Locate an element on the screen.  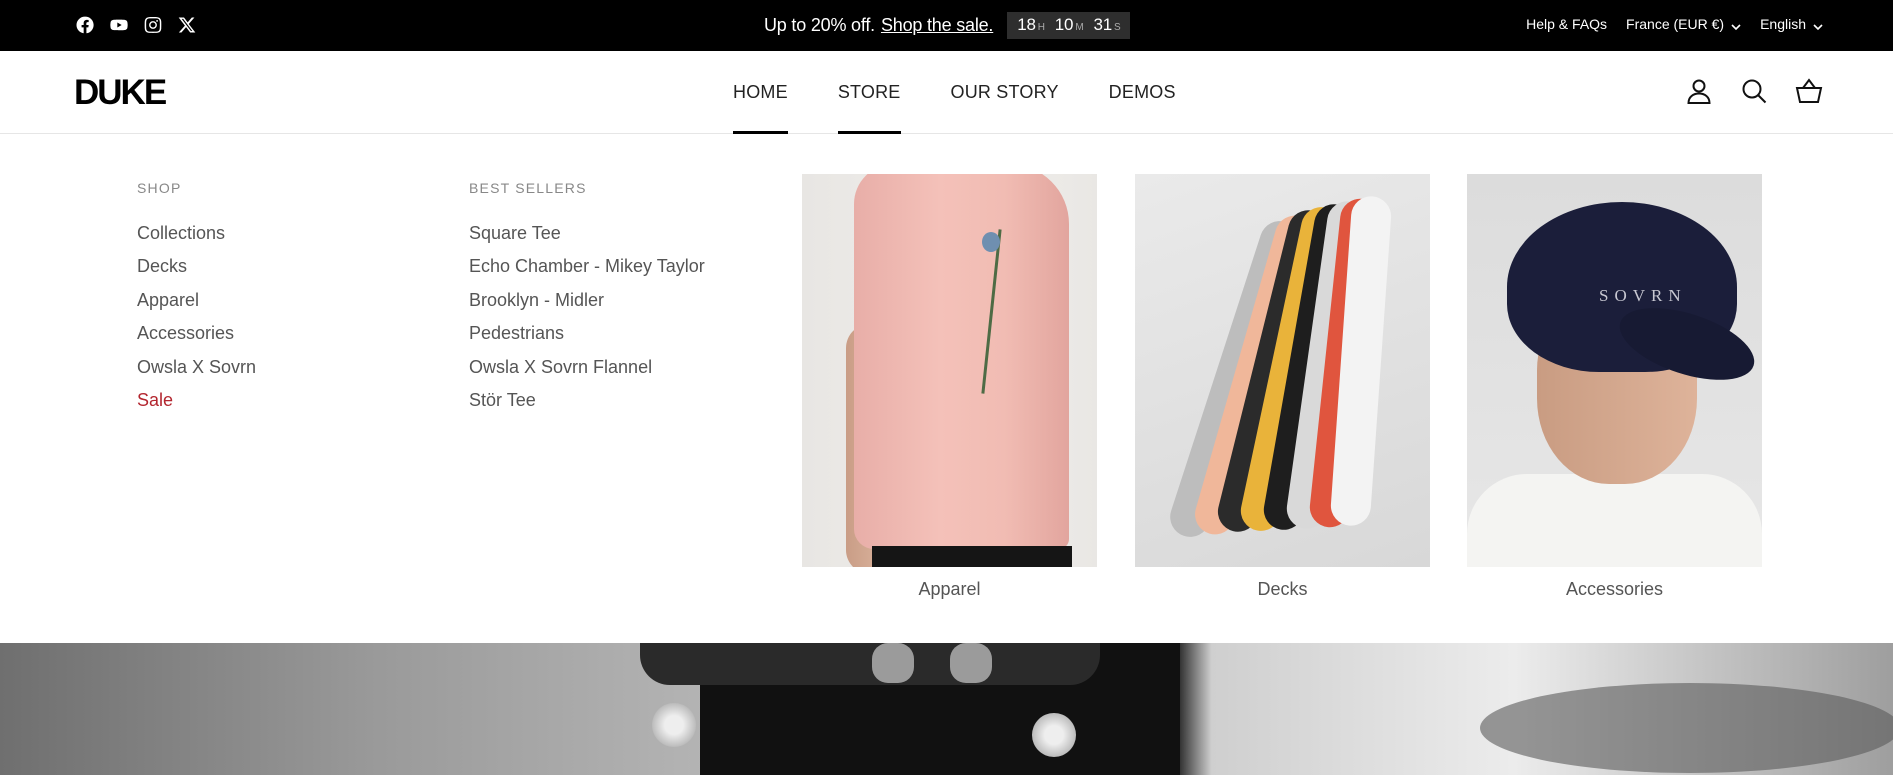
decks-card: Decks is located at coordinates (1282, 387).